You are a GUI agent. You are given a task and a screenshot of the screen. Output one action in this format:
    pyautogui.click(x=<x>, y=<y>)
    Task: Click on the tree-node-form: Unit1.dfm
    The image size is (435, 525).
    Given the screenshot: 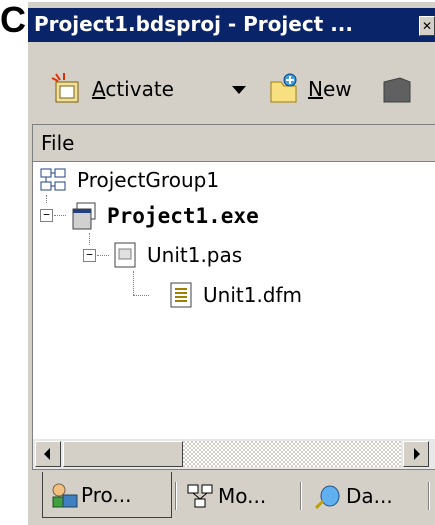 What is the action you would take?
    pyautogui.click(x=235, y=295)
    